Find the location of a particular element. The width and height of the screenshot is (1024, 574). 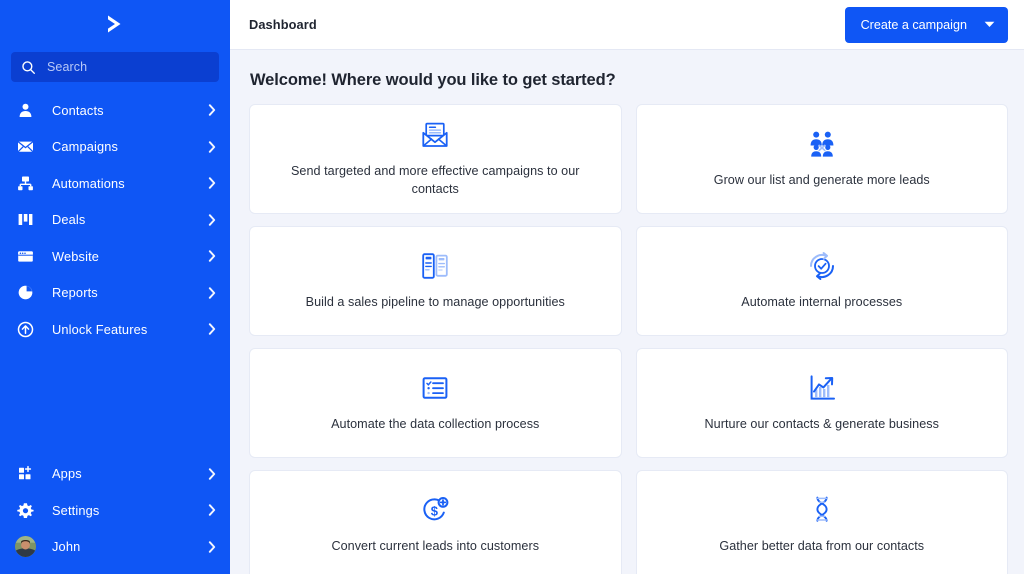

pie-chart-icon is located at coordinates (25, 292).